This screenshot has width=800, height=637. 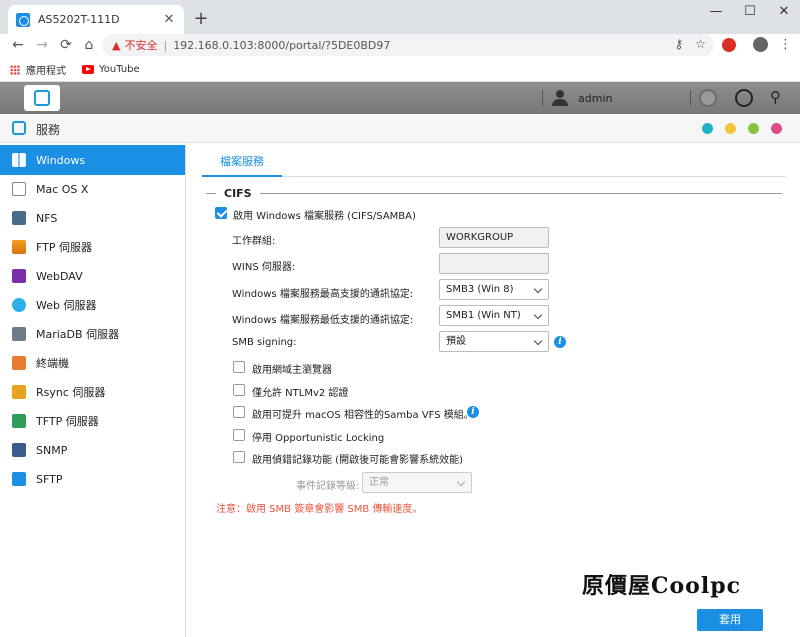 I want to click on sidebar-item-web-server: Web 伺服器, so click(x=92, y=305).